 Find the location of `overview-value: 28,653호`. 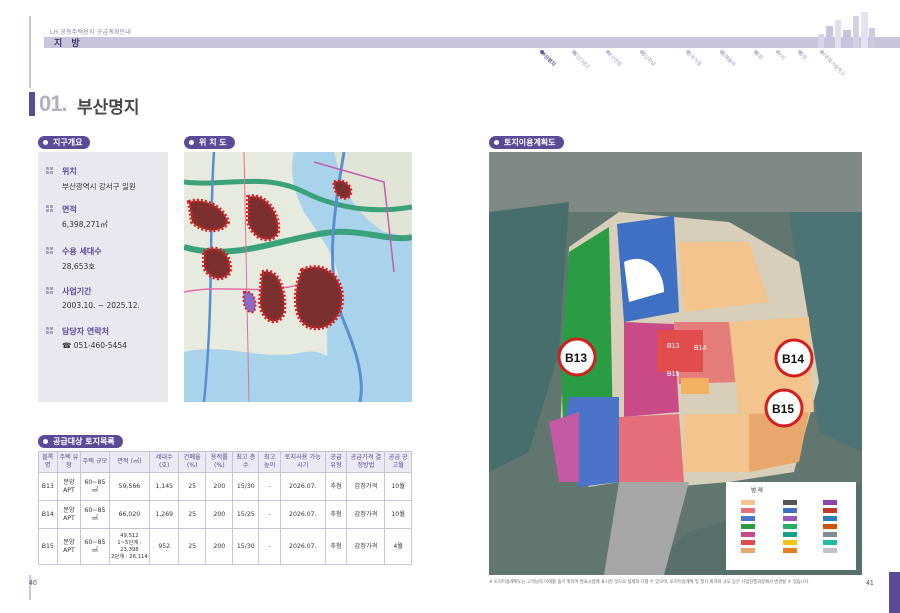

overview-value: 28,653호 is located at coordinates (79, 266).